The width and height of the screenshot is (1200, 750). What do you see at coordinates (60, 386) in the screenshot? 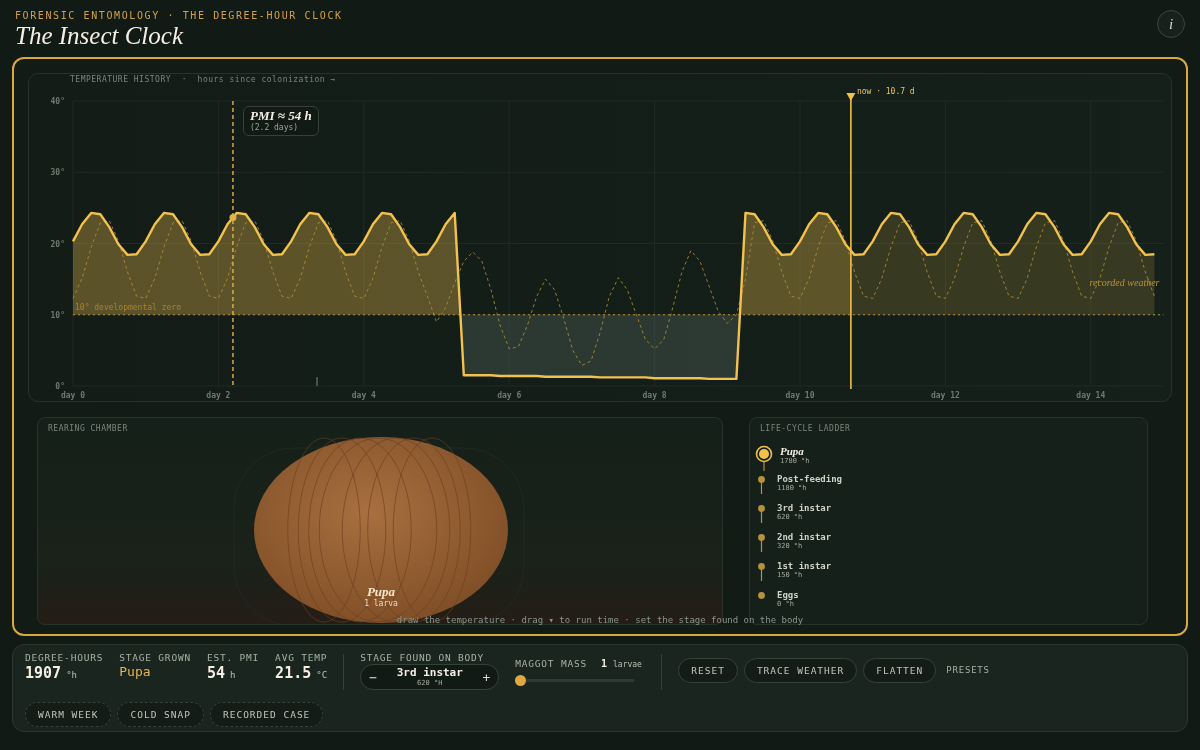
I see `axis-label: 0°` at bounding box center [60, 386].